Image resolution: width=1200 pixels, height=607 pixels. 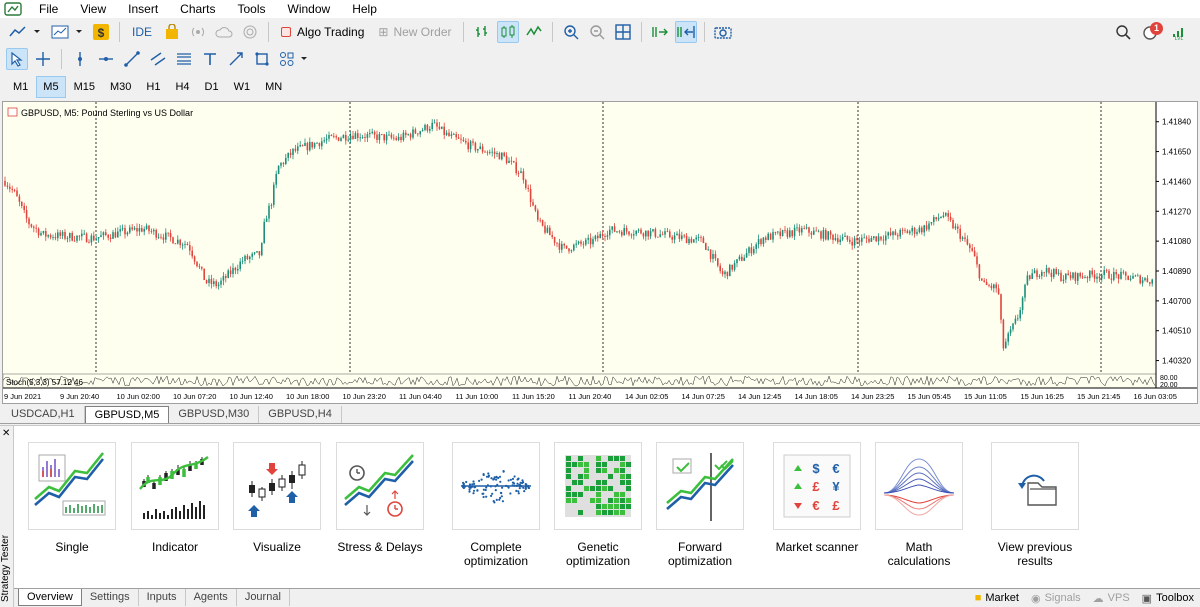 What do you see at coordinates (723, 32) in the screenshot?
I see `screenshot-button` at bounding box center [723, 32].